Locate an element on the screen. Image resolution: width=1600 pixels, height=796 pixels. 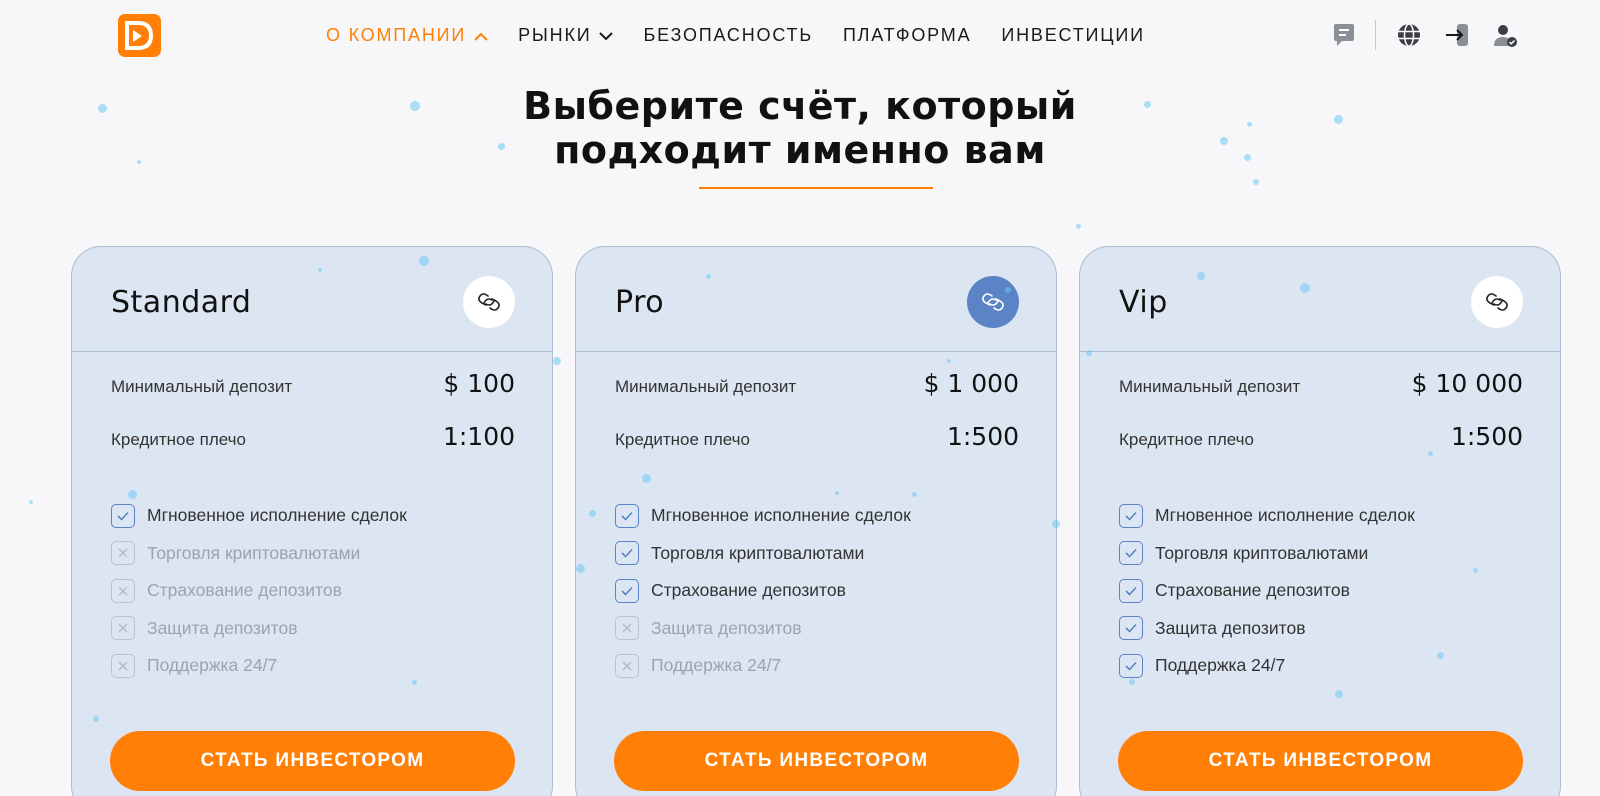
nav-item-label: РЫНКИ is located at coordinates (555, 34).